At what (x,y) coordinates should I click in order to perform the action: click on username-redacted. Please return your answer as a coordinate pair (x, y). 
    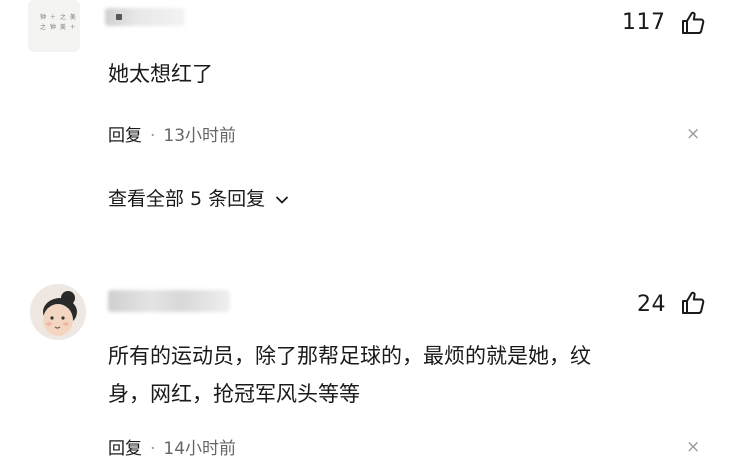
    Looking at the image, I should click on (169, 301).